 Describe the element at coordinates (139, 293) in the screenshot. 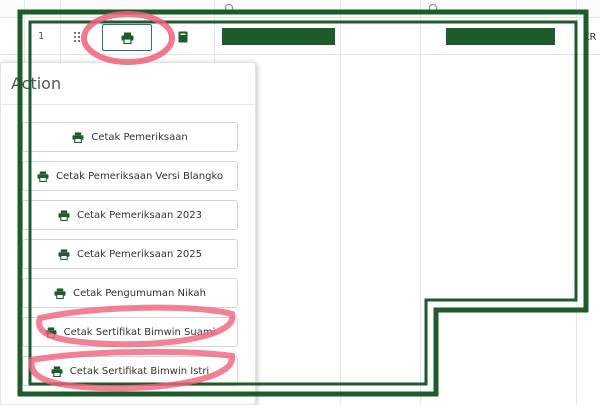

I see `button-label: Cetak Pengumuman Nikah` at that location.